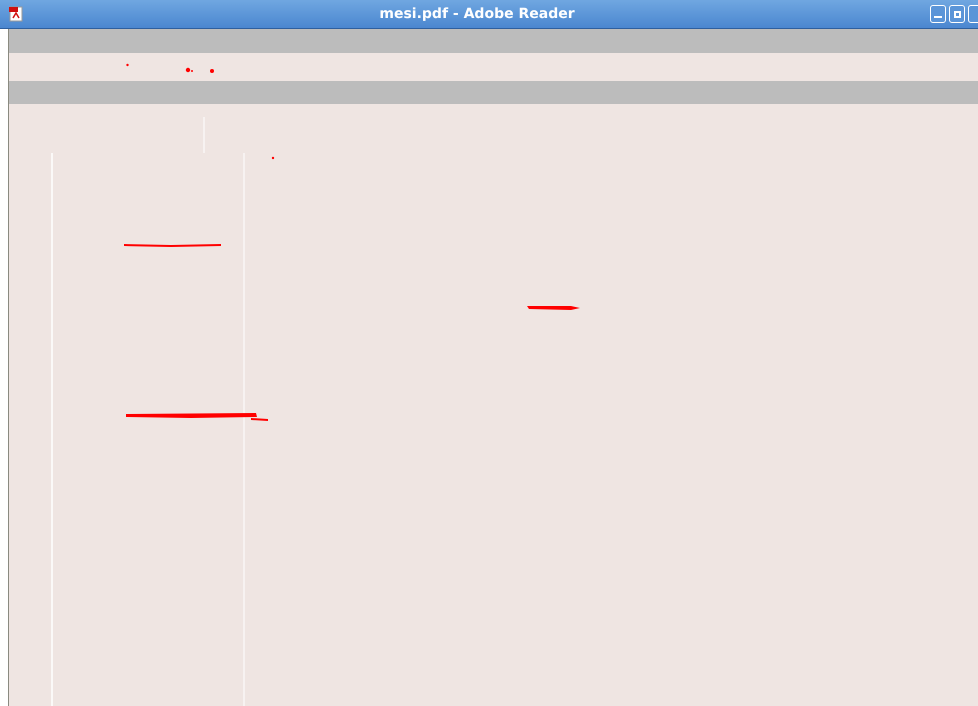  I want to click on window-title: mesi.pdf - Adobe Reader, so click(477, 14).